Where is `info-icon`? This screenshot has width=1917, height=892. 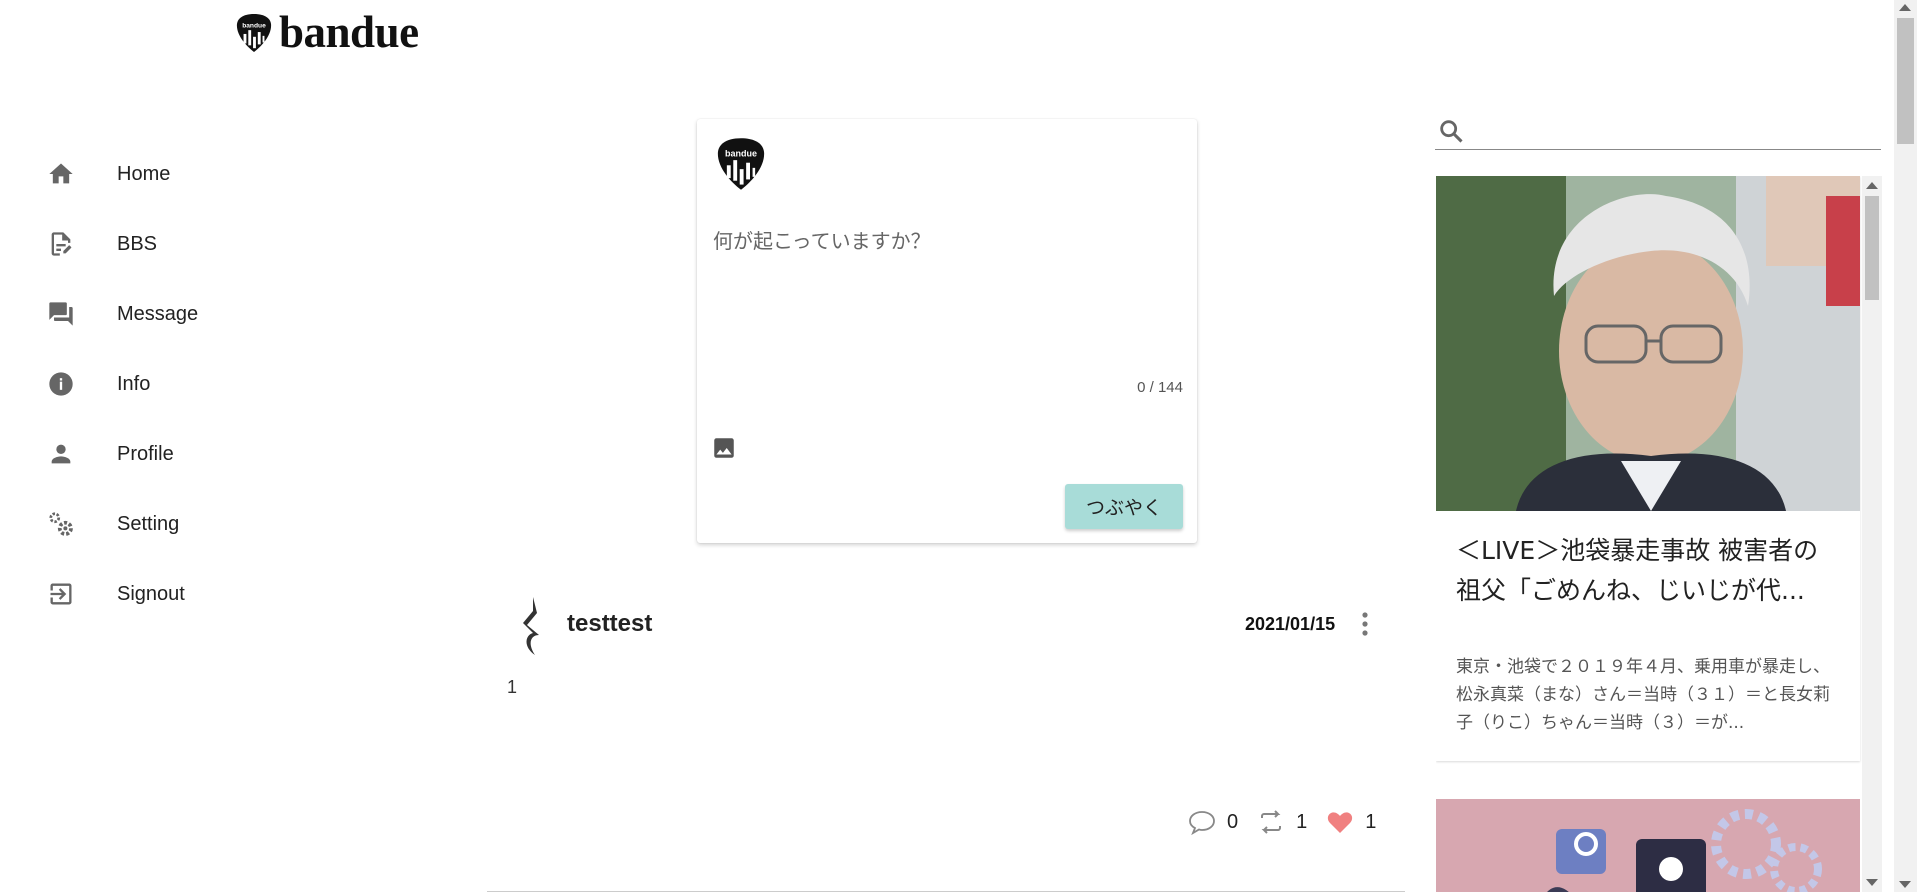
info-icon is located at coordinates (61, 384).